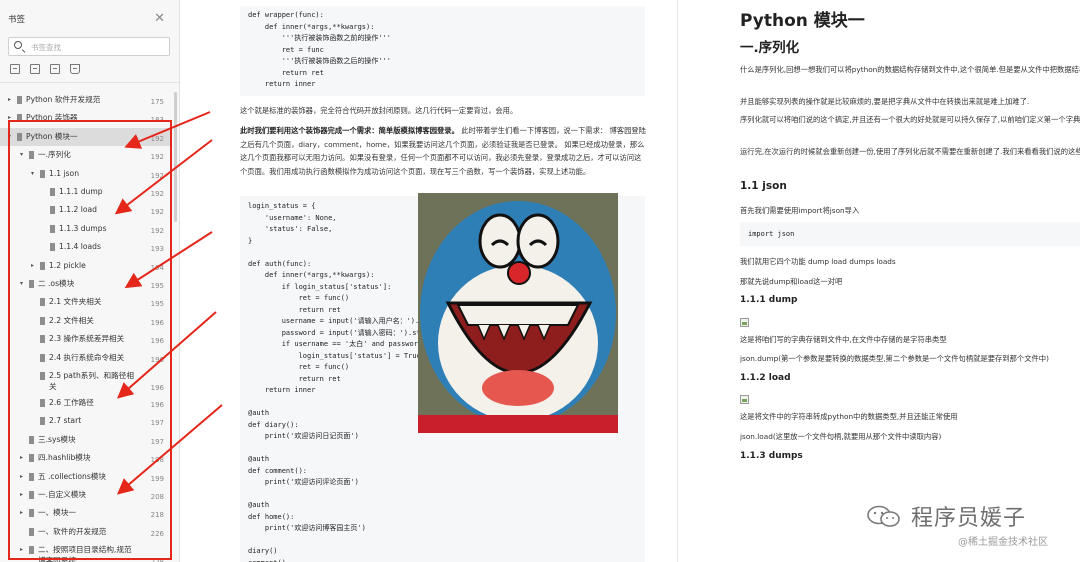 The height and width of the screenshot is (562, 1080). Describe the element at coordinates (62, 494) in the screenshot. I see `bookmark-label: 一.自定义模块` at that location.